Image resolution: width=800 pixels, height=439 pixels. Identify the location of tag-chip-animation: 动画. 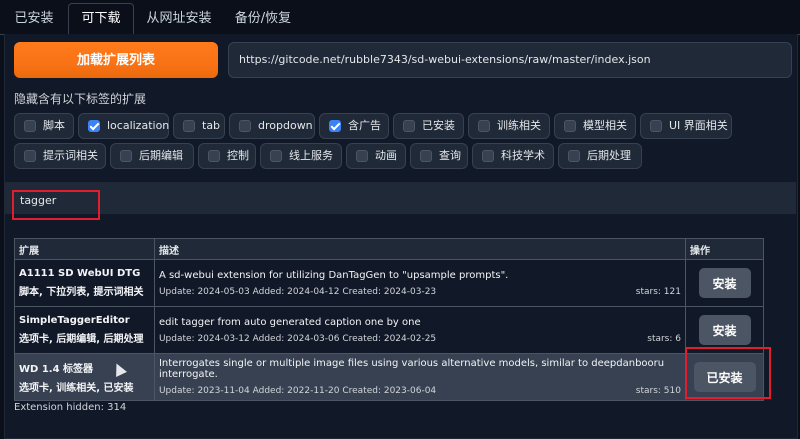
(376, 156).